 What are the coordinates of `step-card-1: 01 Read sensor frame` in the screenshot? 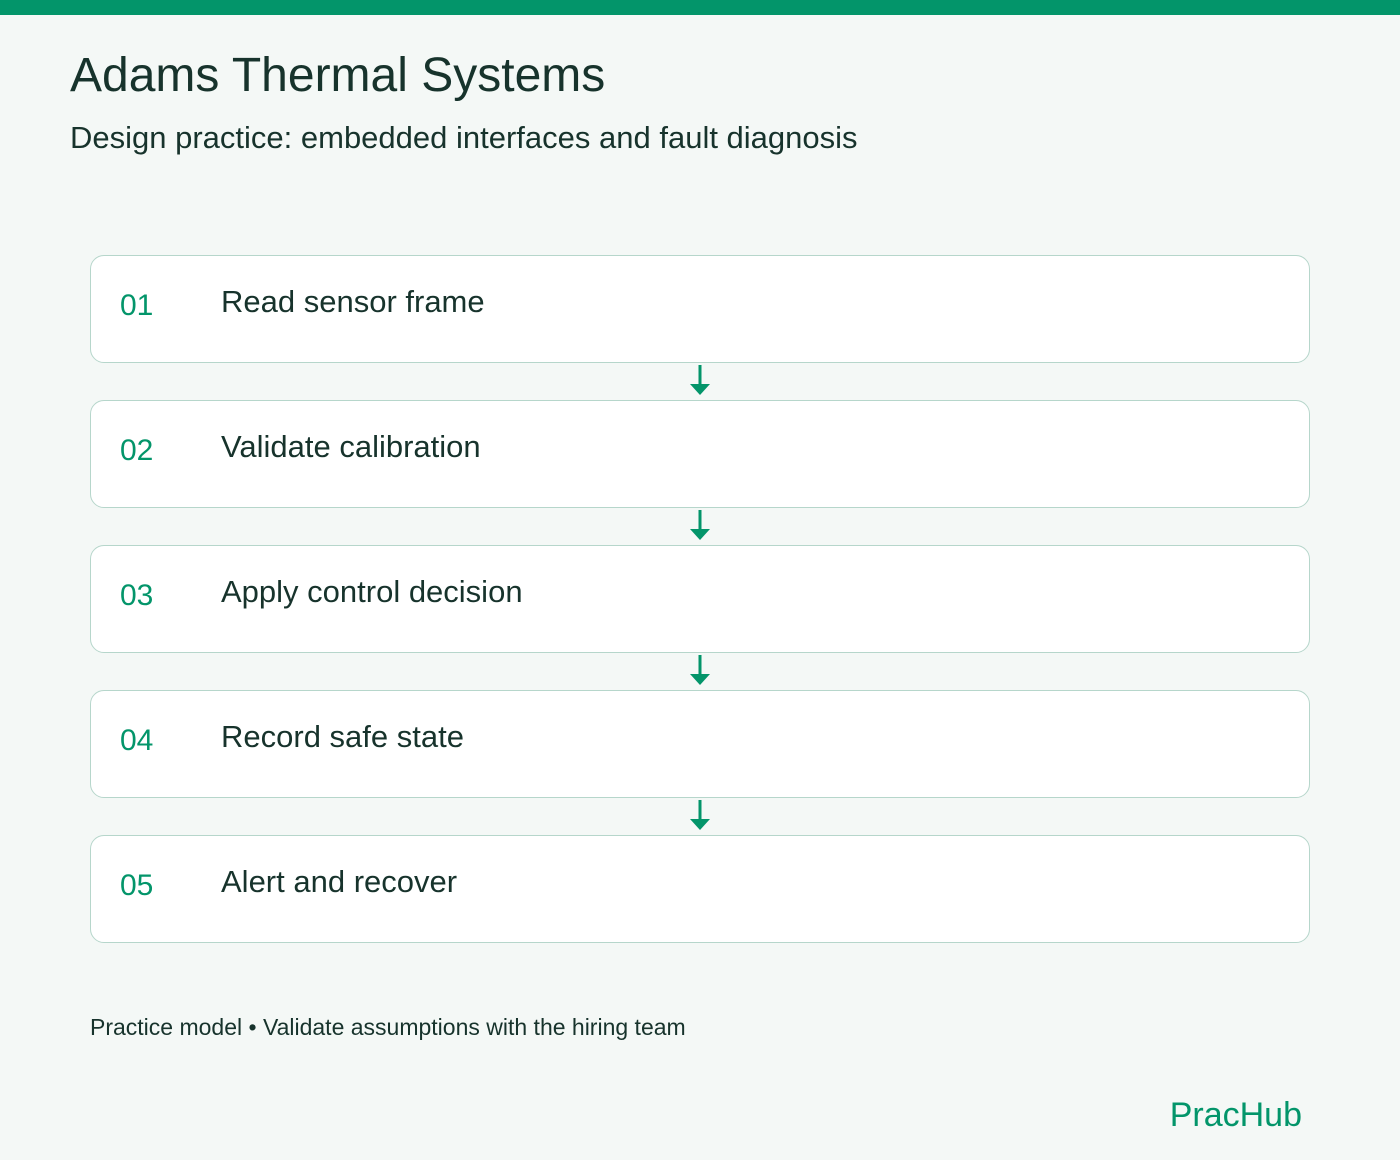 It's located at (700, 309).